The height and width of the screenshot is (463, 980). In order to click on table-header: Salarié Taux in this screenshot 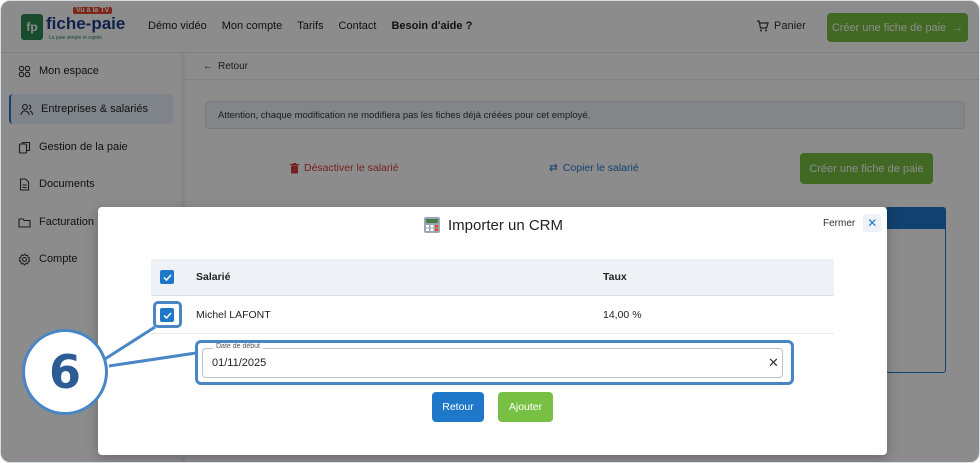, I will do `click(492, 277)`.